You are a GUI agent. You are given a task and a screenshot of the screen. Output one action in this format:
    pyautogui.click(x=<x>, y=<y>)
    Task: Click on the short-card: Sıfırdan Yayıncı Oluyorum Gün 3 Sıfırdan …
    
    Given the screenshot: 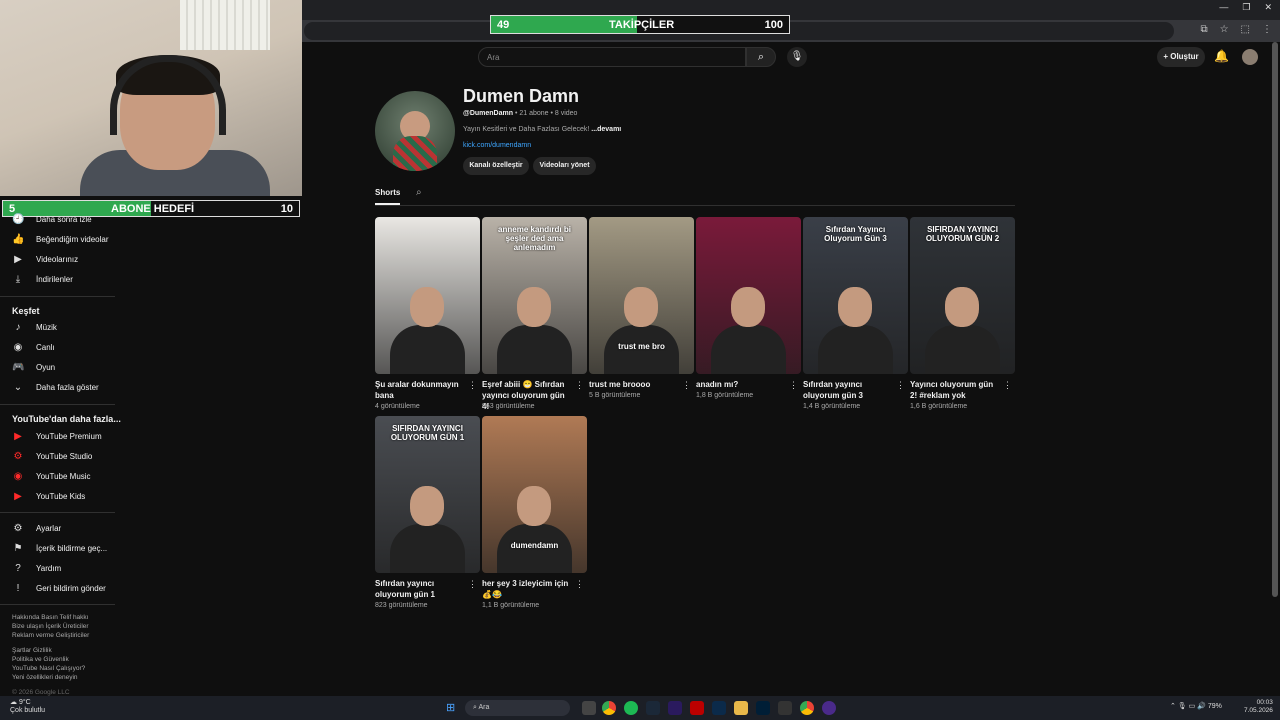 What is the action you would take?
    pyautogui.click(x=855, y=313)
    